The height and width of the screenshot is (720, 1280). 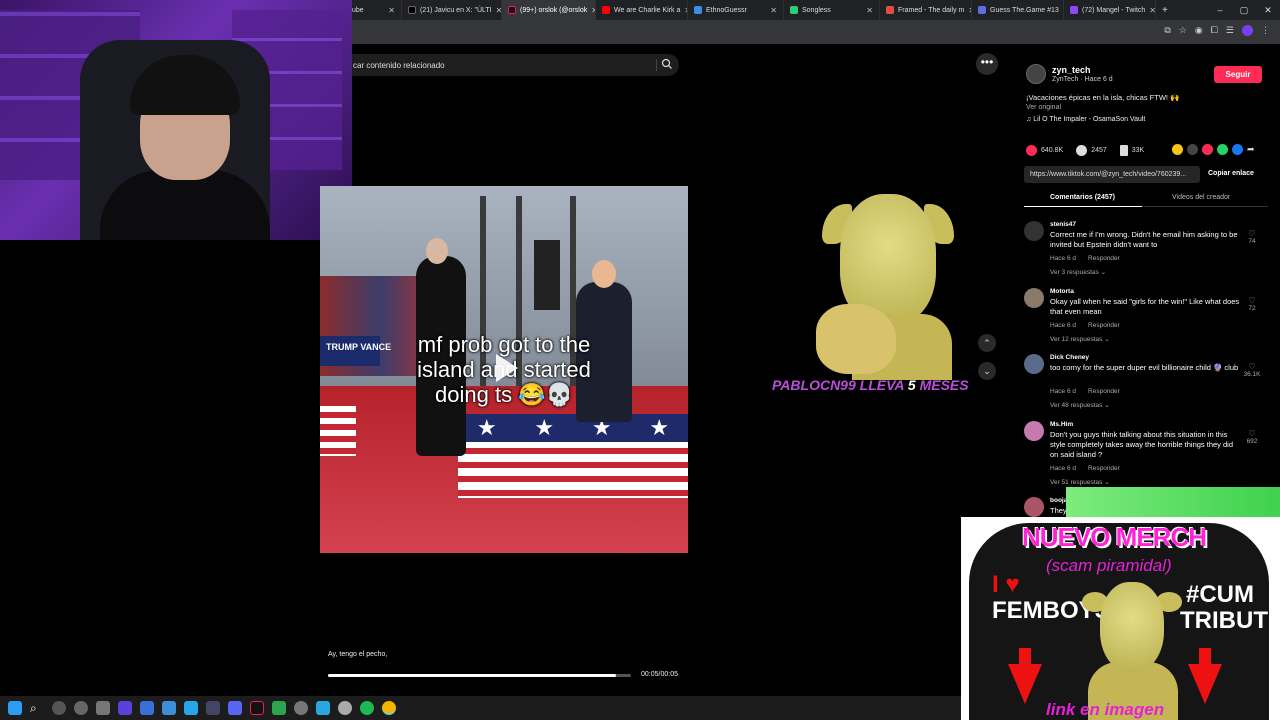 What do you see at coordinates (1268, 10) in the screenshot?
I see `close-window-button: ✕` at bounding box center [1268, 10].